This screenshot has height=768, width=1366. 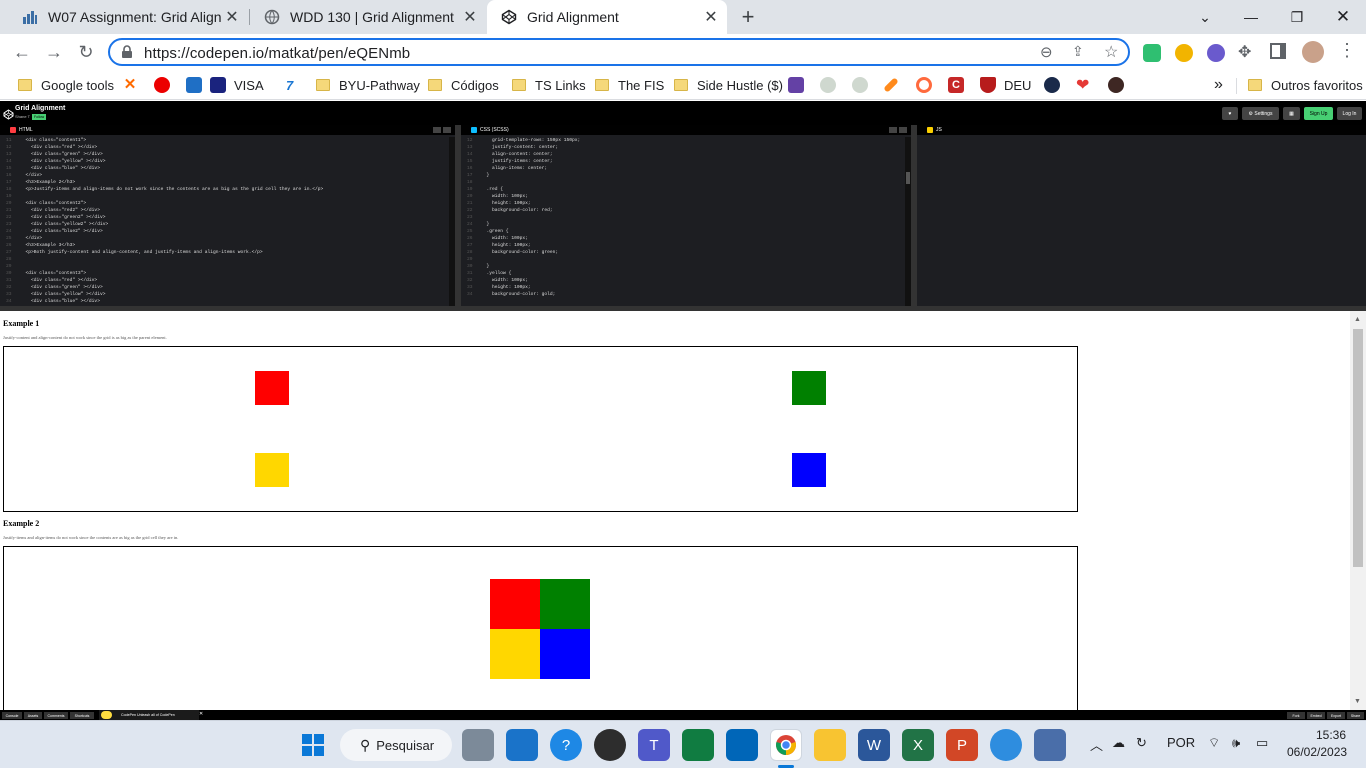 I want to click on export-button: Export, so click(x=1336, y=715).